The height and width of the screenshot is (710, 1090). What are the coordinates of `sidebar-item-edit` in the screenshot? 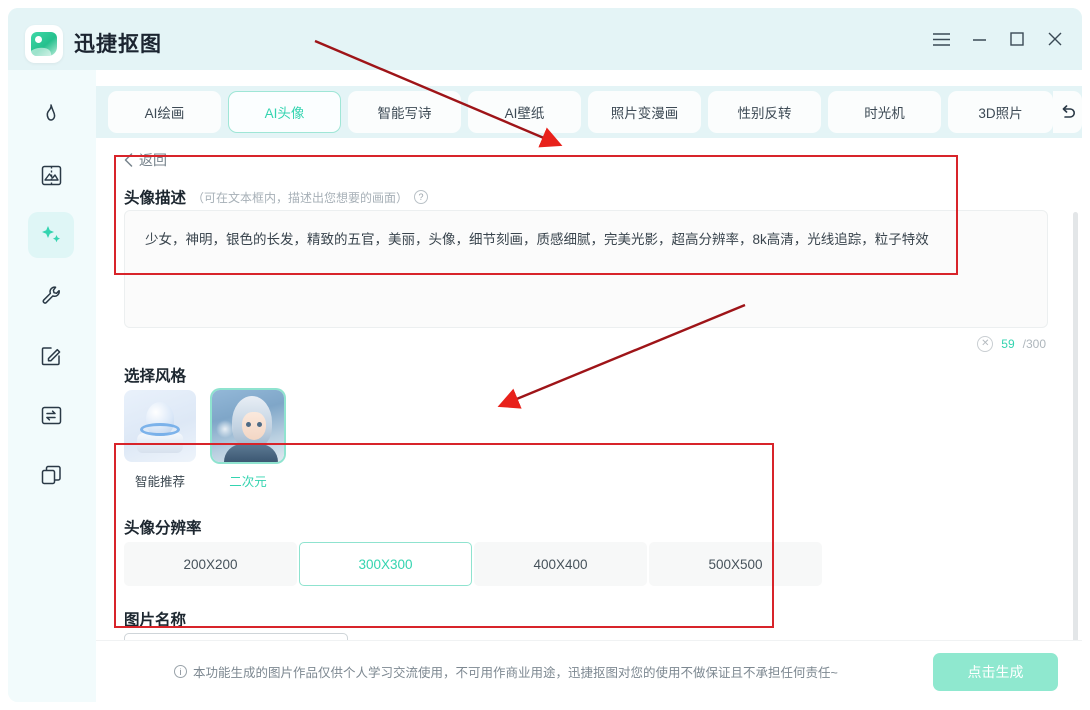 It's located at (51, 355).